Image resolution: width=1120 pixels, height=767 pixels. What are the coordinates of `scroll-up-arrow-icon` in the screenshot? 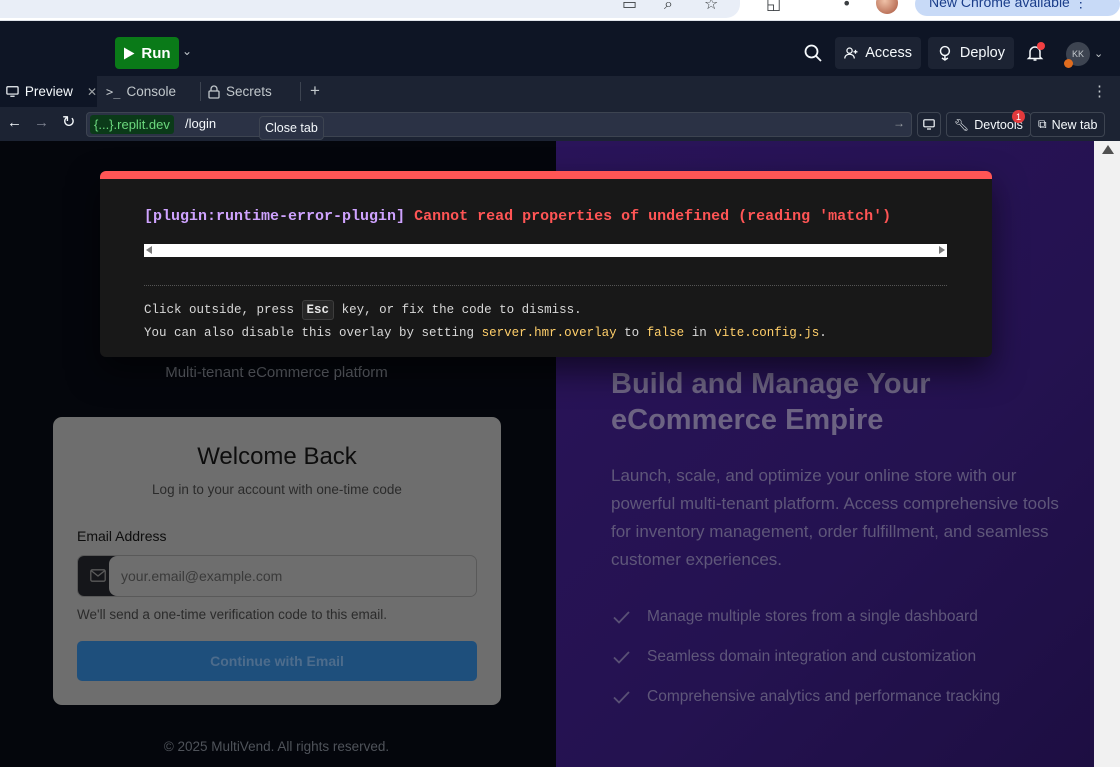 It's located at (1108, 149).